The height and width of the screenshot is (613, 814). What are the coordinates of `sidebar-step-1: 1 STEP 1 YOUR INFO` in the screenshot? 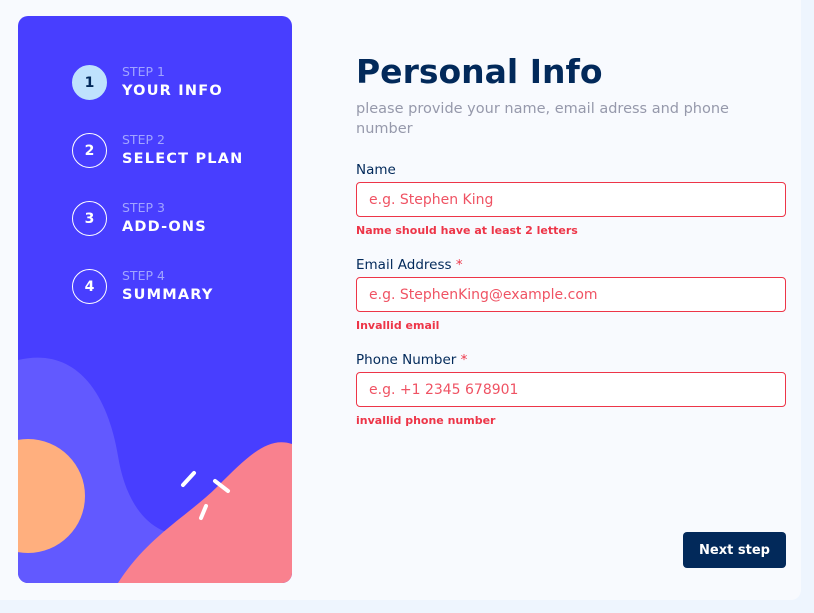 It's located at (147, 82).